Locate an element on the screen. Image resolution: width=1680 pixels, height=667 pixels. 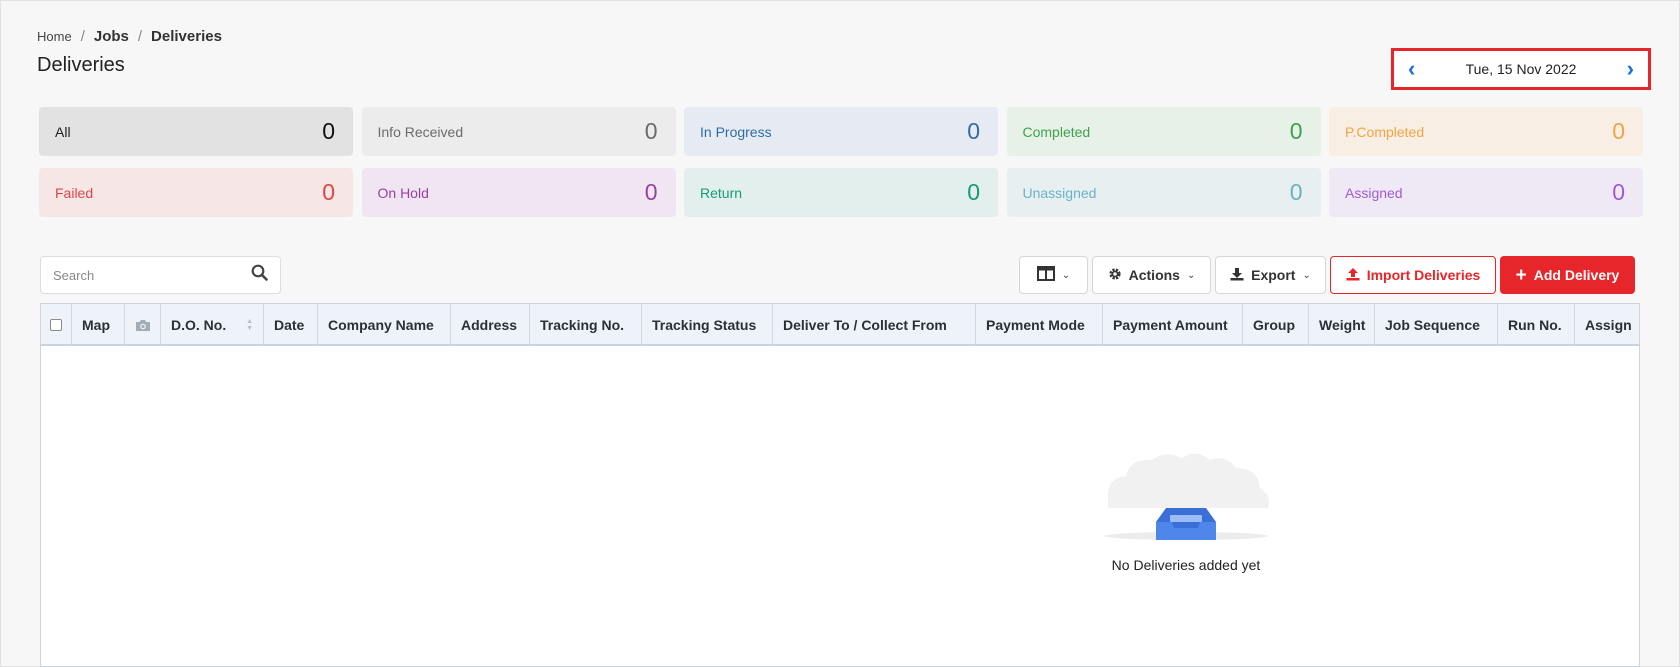
status-label: Return is located at coordinates (721, 192).